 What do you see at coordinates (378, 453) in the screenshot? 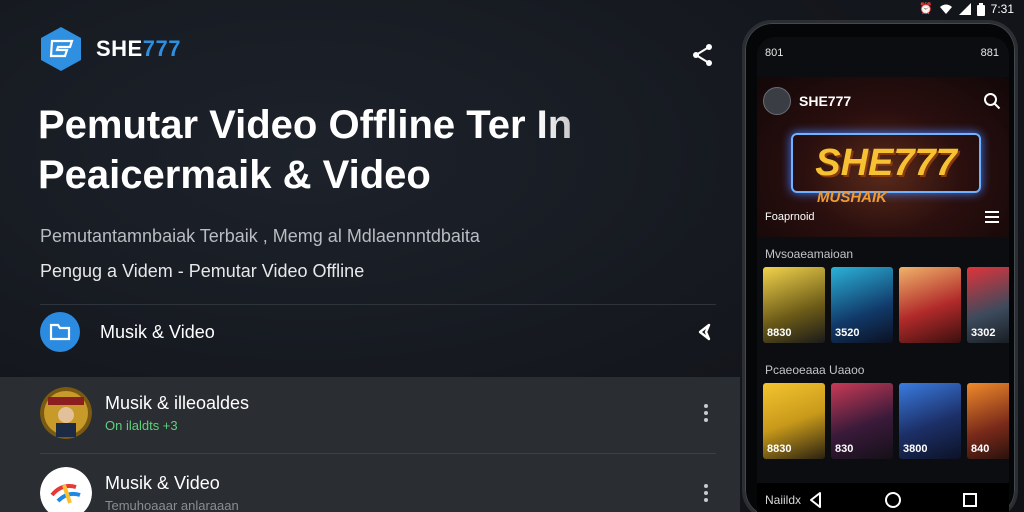
I see `list-divider` at bounding box center [378, 453].